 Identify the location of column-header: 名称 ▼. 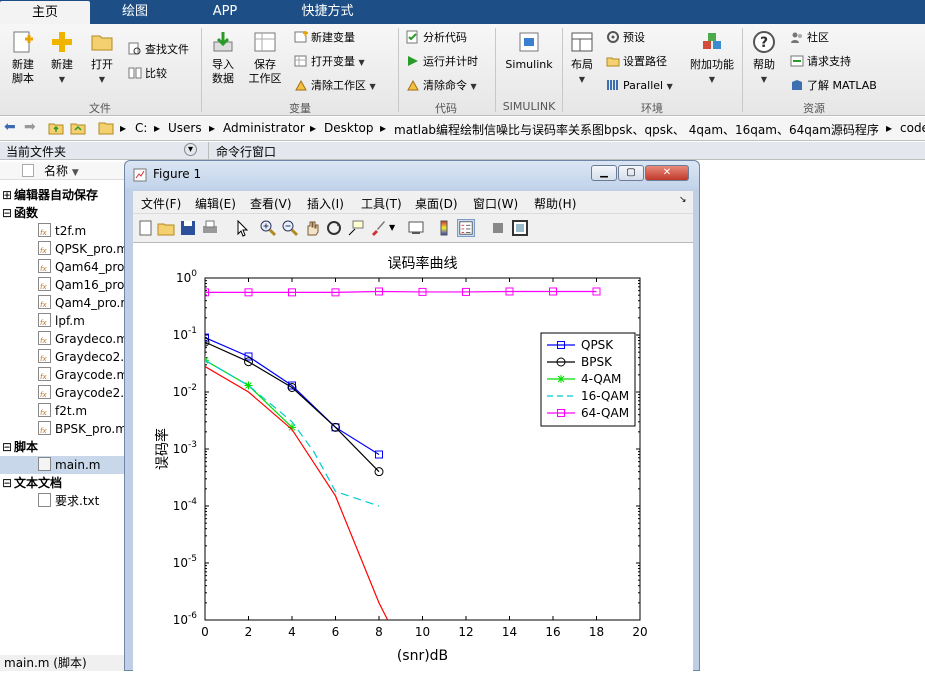
(63, 171).